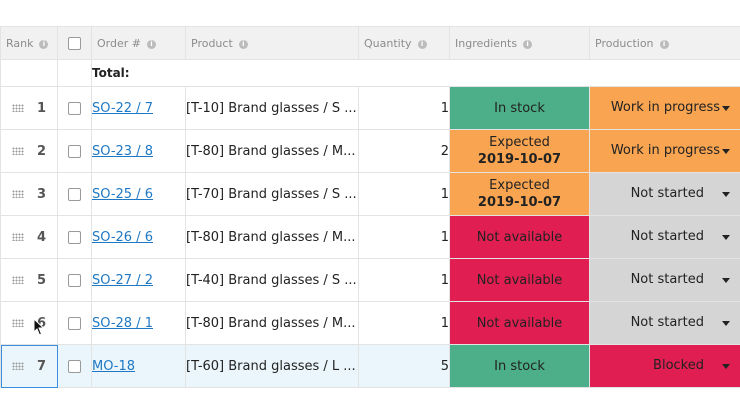  I want to click on rank-number: 4, so click(42, 237).